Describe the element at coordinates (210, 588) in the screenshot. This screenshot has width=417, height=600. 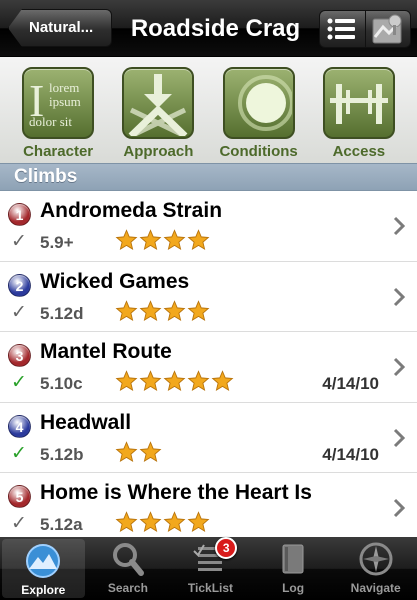
I see `tab-label: TickList` at that location.